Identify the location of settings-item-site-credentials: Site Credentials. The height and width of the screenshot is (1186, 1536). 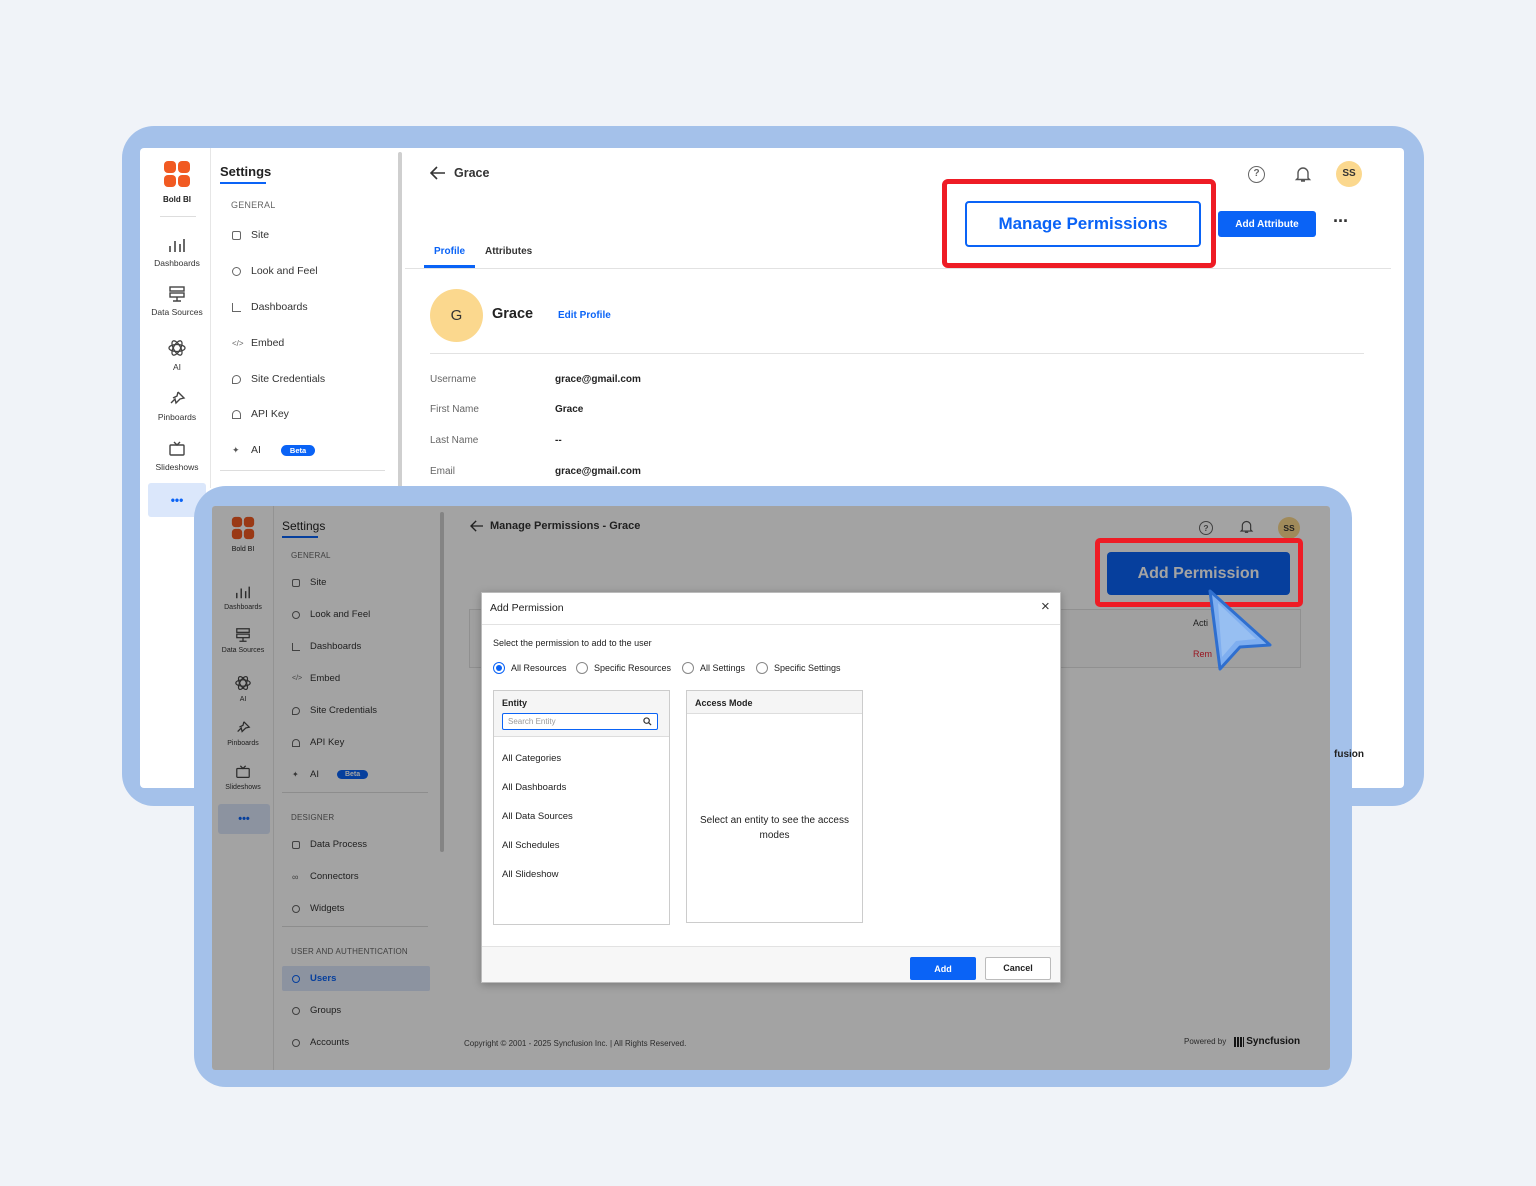
(278, 379).